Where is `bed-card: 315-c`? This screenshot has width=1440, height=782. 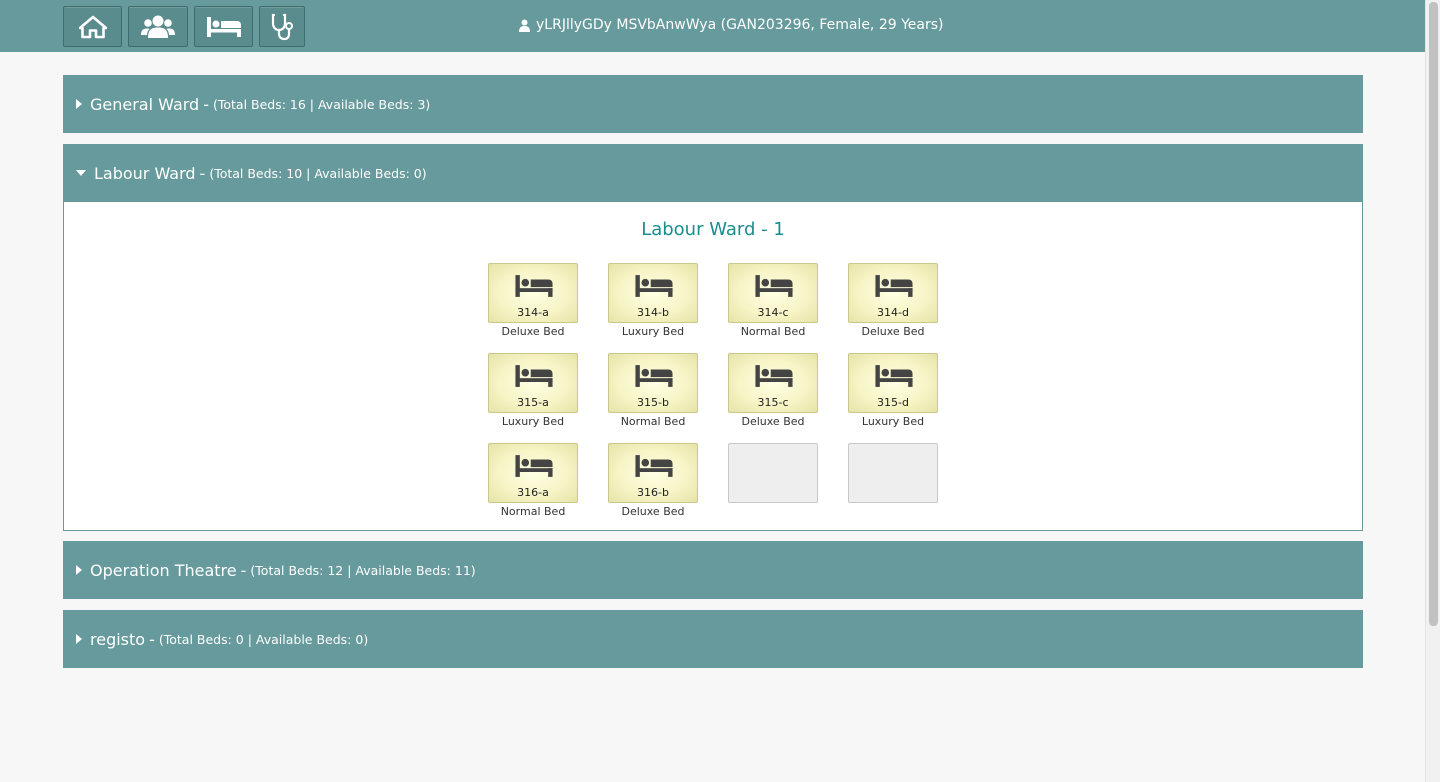 bed-card: 315-c is located at coordinates (773, 383).